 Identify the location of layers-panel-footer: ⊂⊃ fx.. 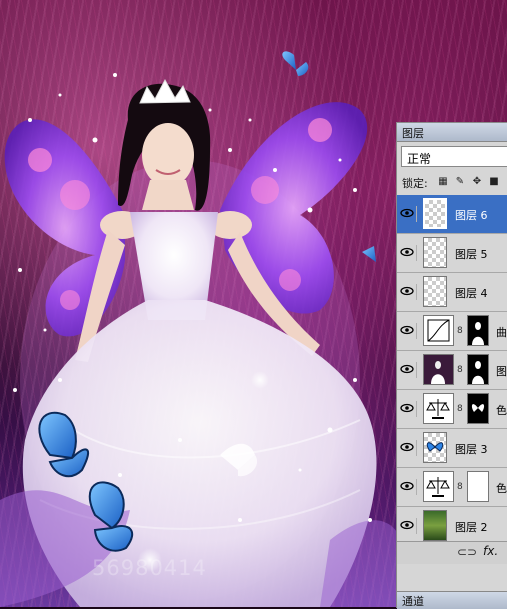
(452, 552).